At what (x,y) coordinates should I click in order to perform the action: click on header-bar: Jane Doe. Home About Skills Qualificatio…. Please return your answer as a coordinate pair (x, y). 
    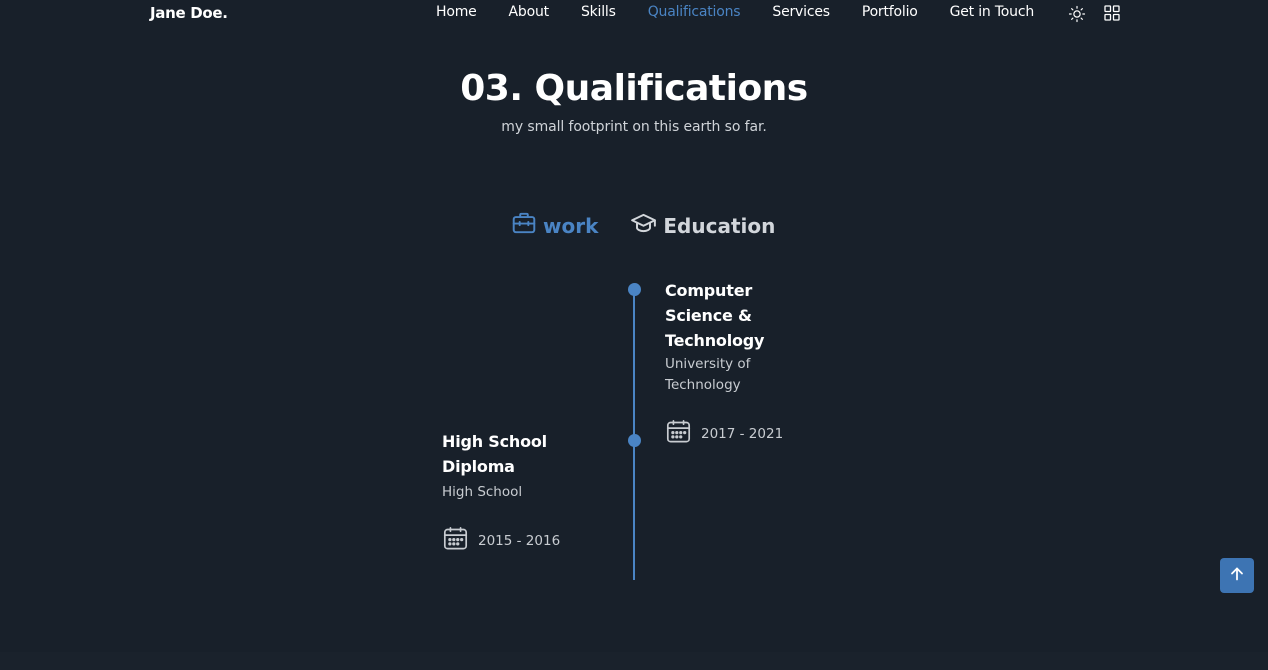
    Looking at the image, I should click on (634, 15).